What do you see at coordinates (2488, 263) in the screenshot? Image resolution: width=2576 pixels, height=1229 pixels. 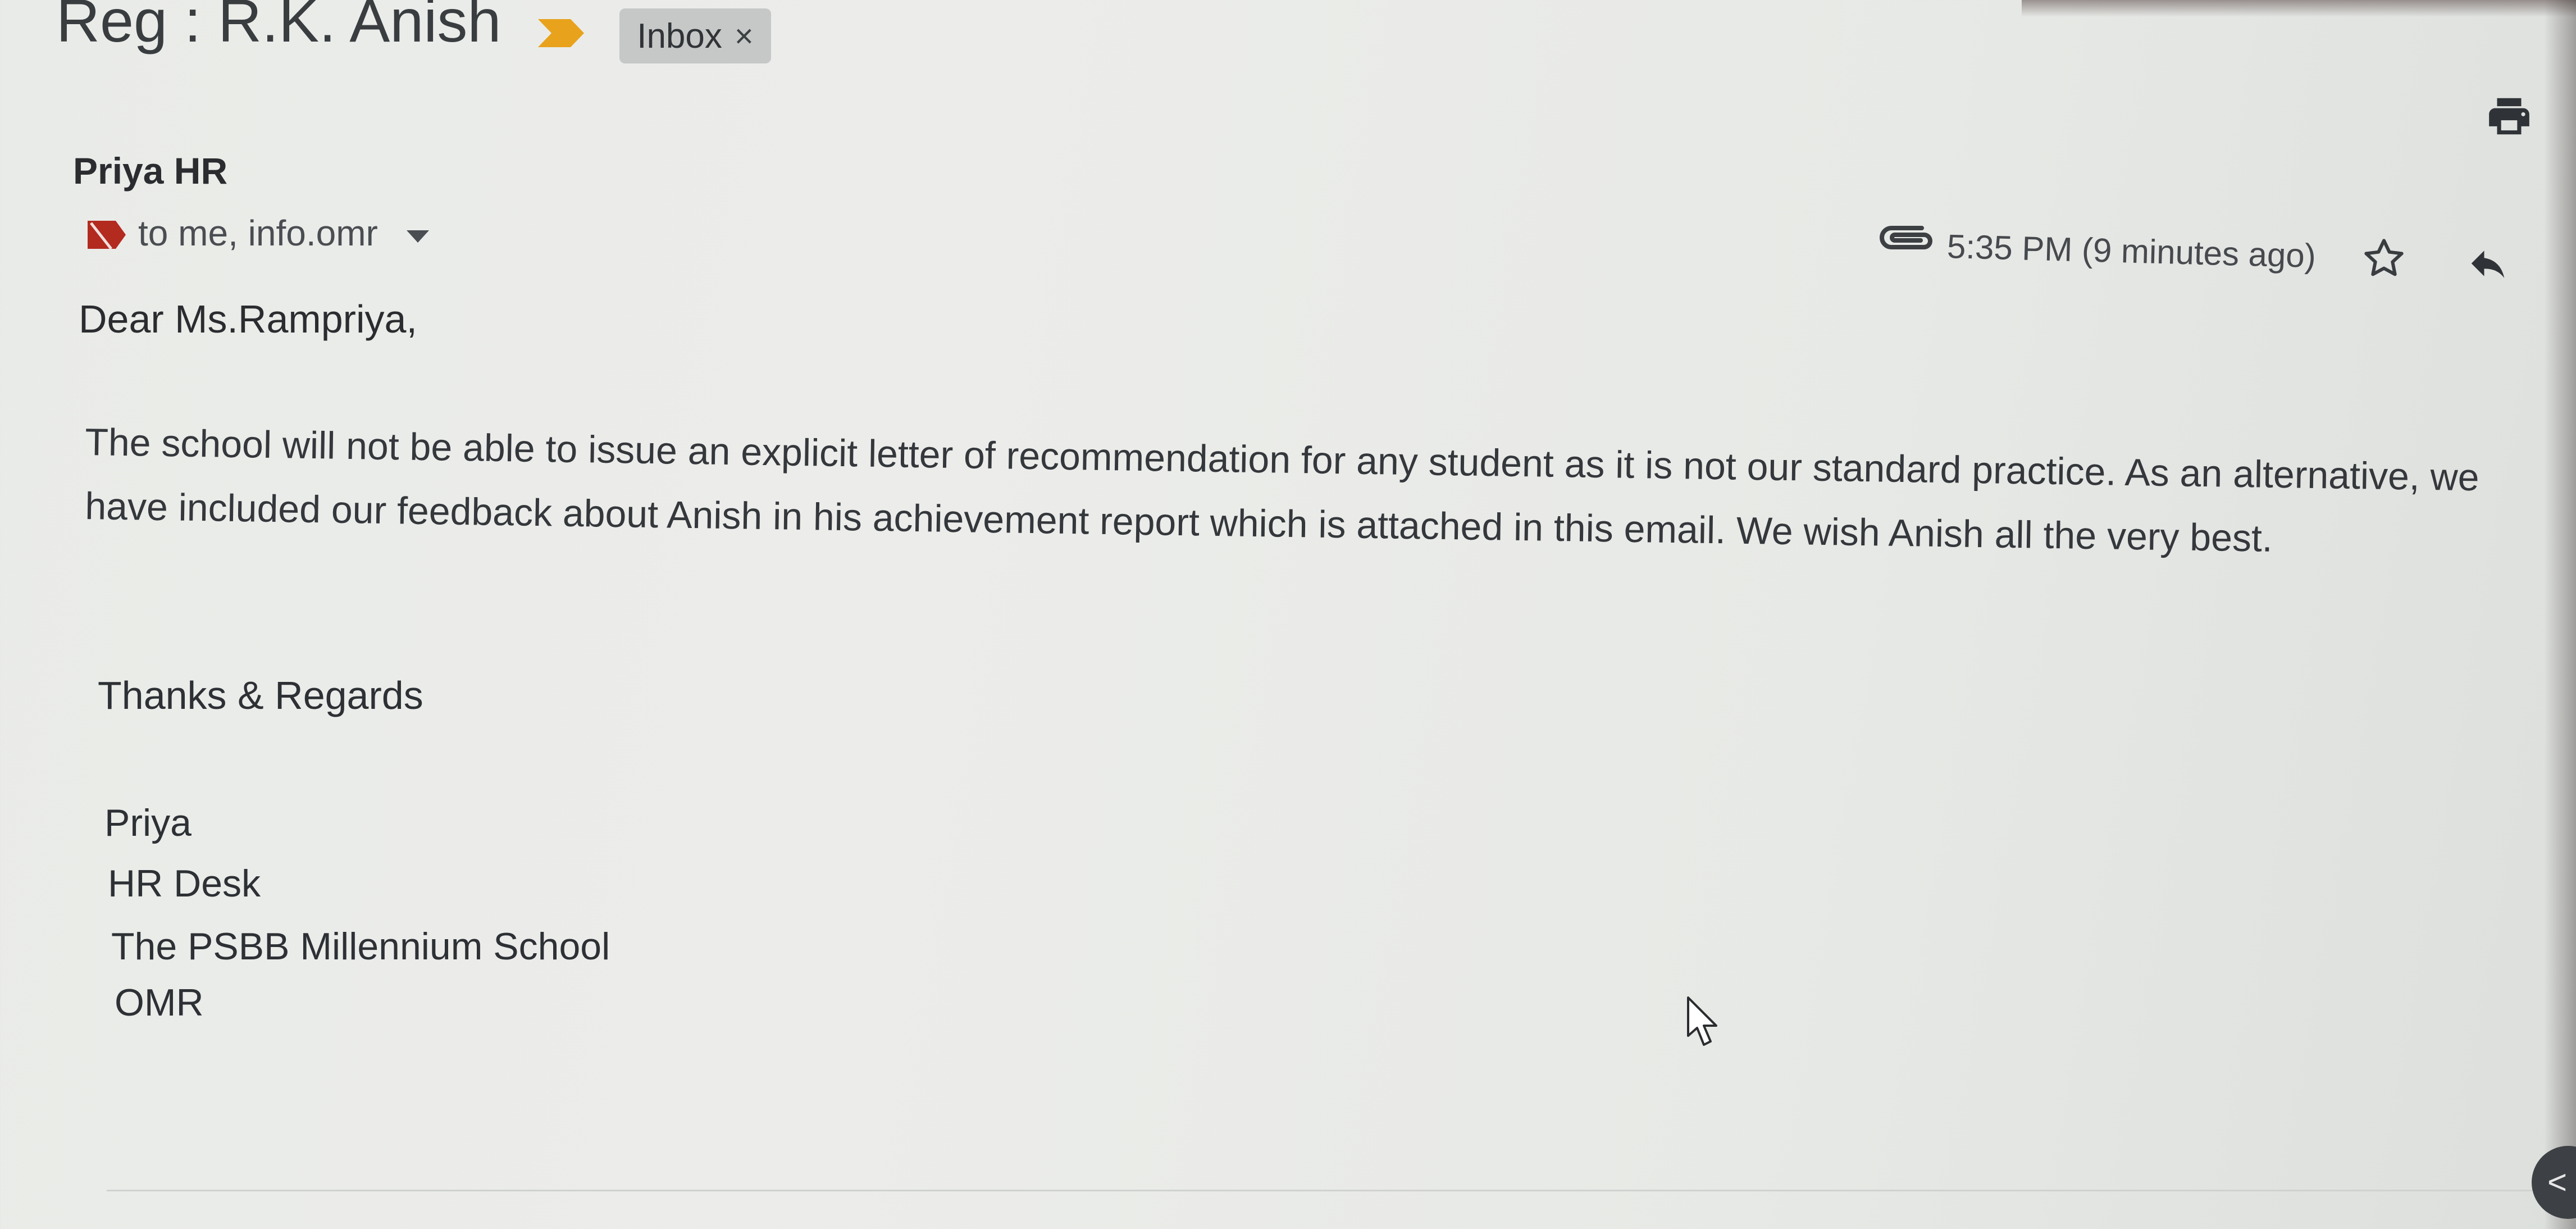 I see `reply-icon` at bounding box center [2488, 263].